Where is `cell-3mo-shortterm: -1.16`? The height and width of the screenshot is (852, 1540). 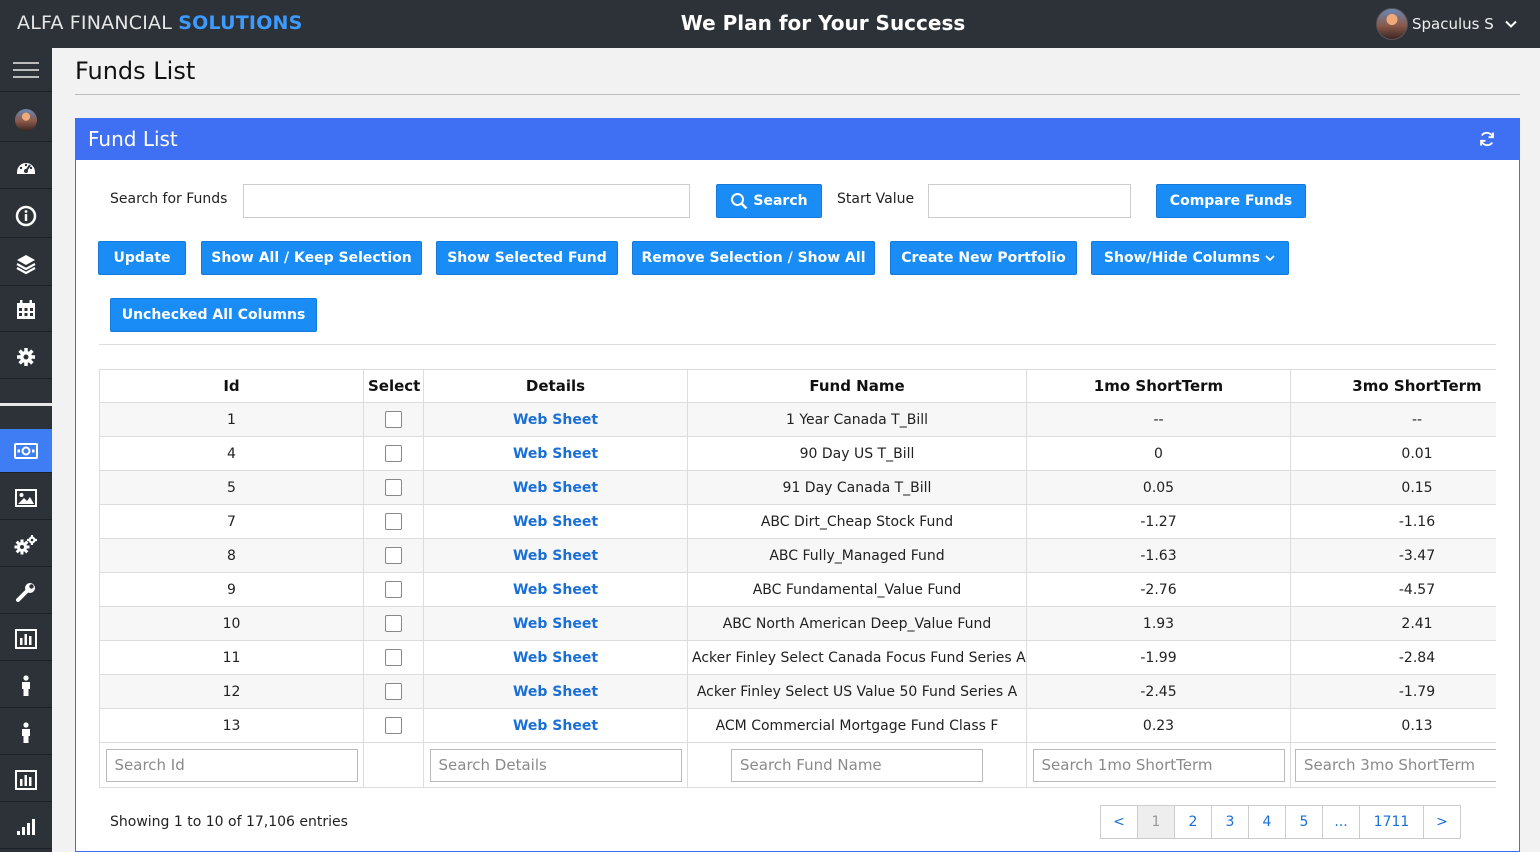
cell-3mo-shortterm: -1.16 is located at coordinates (1393, 521).